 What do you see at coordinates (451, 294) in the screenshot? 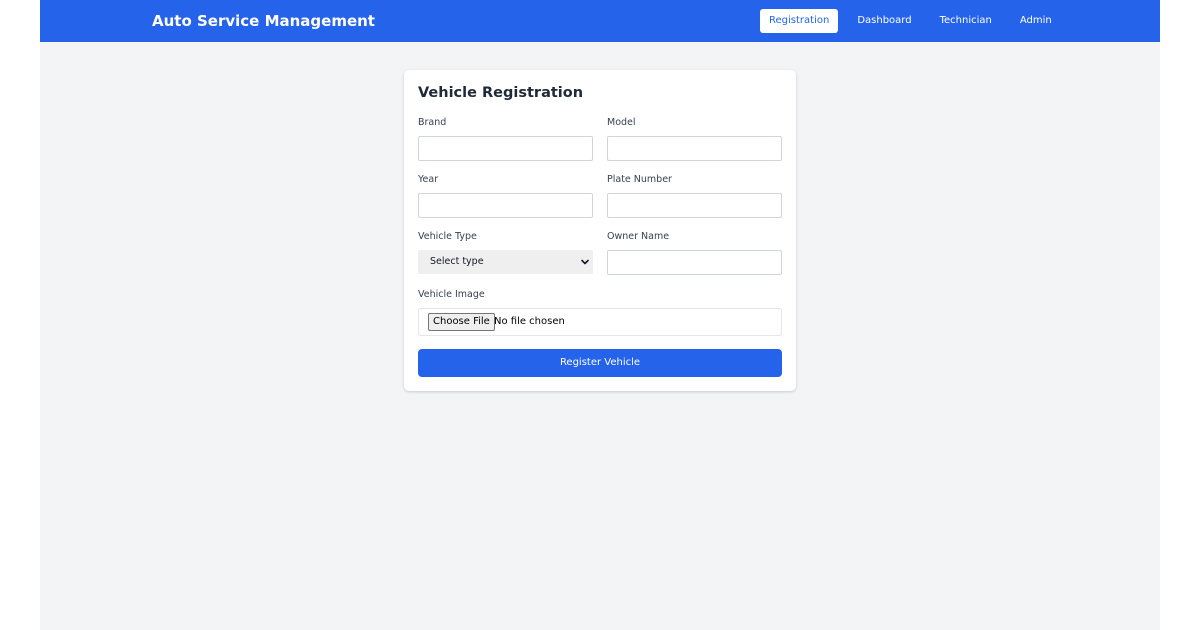
I see `vehicle-image-label: Vehicle Image` at bounding box center [451, 294].